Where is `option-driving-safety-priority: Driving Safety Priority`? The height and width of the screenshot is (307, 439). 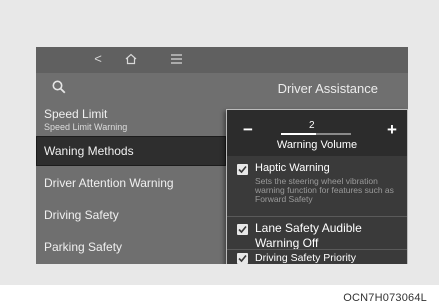 option-driving-safety-priority: Driving Safety Priority is located at coordinates (317, 257).